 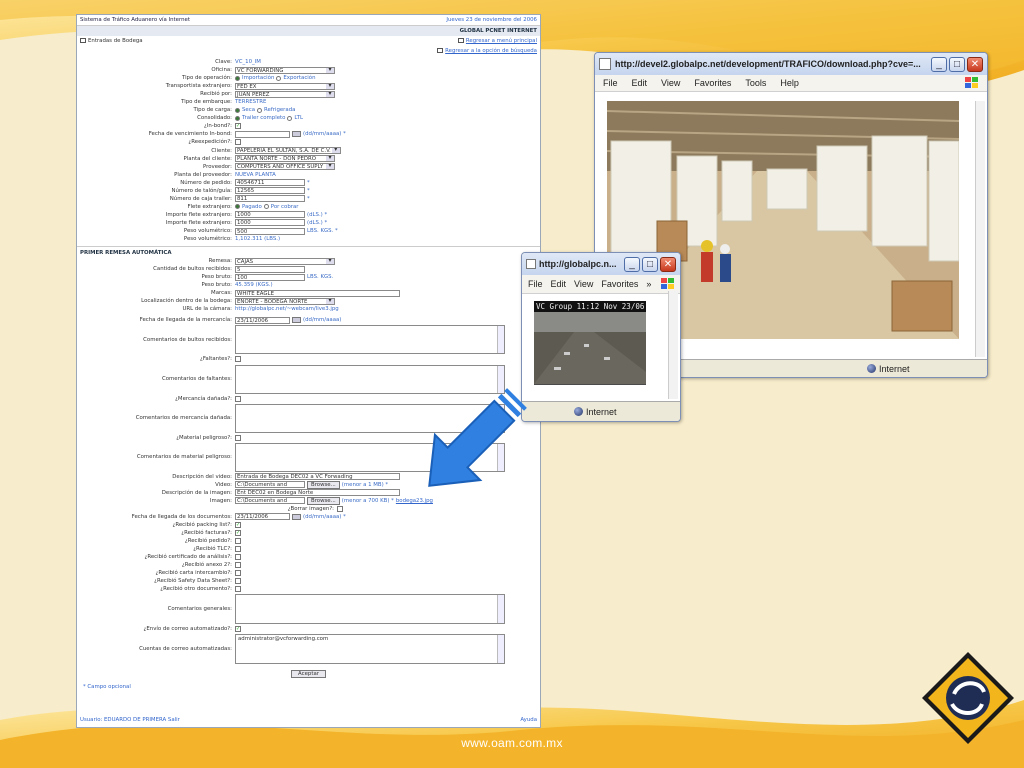 I want to click on pointer-arrow, so click(x=477, y=437).